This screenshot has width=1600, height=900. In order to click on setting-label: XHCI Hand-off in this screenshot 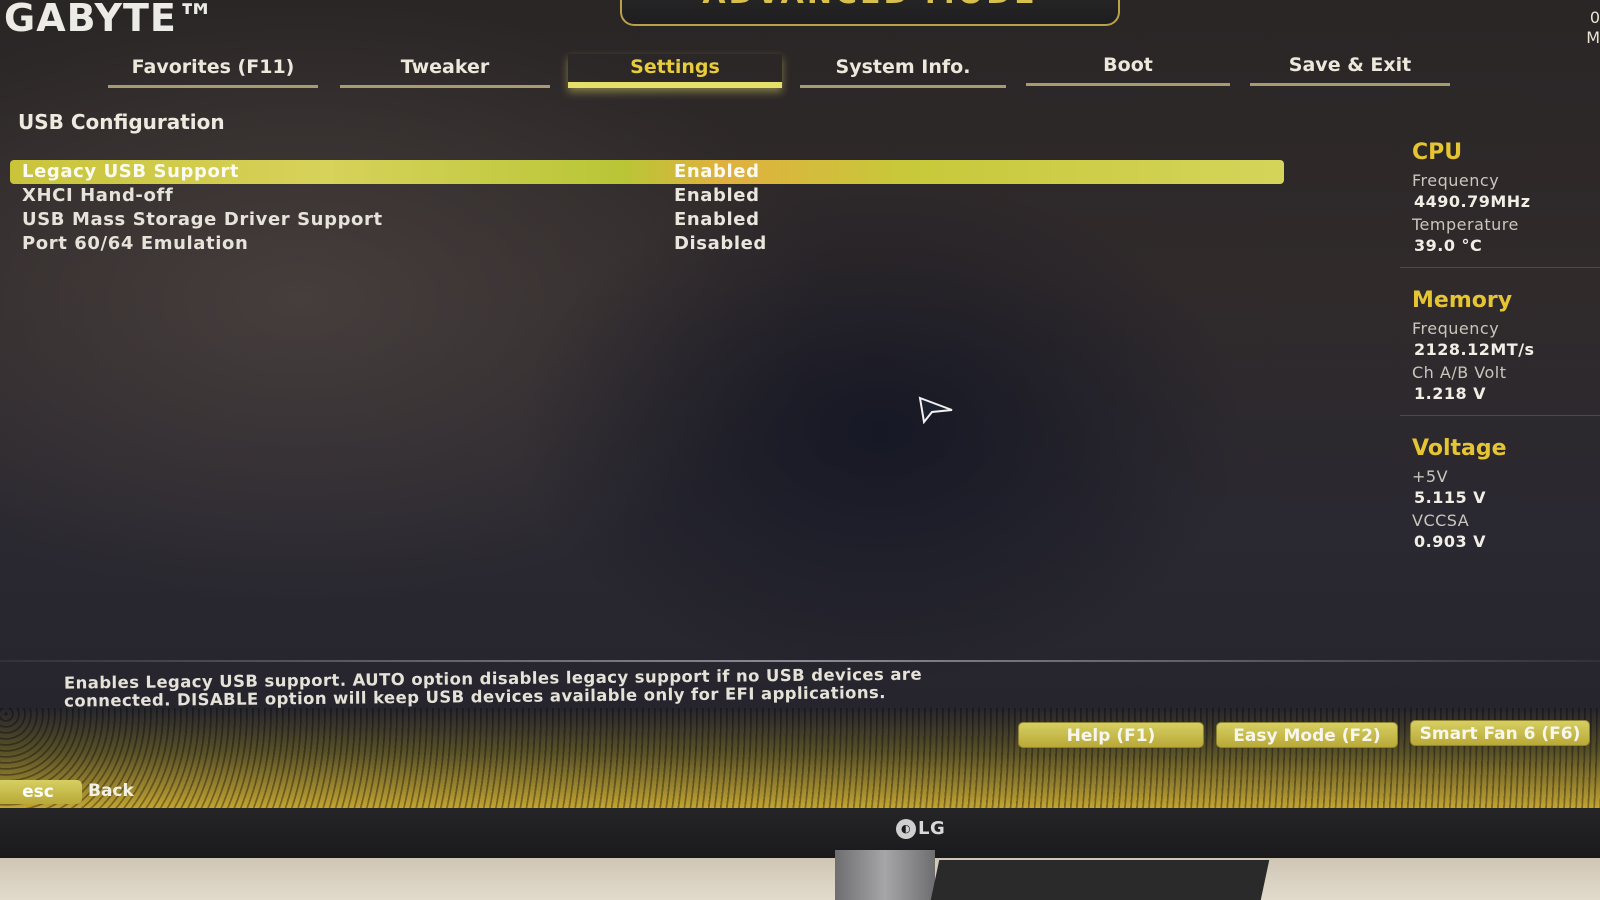, I will do `click(98, 195)`.